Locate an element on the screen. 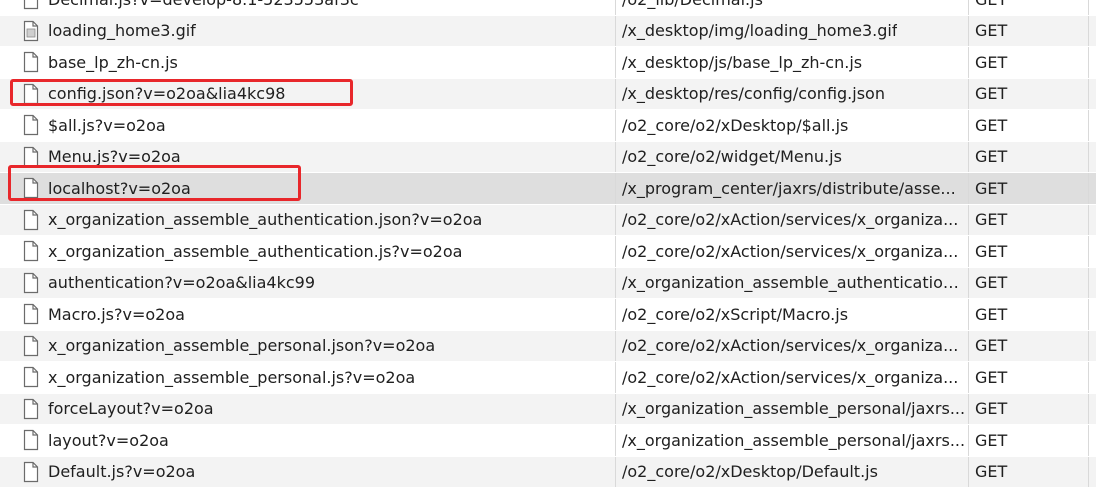 The height and width of the screenshot is (488, 1096). request-path-cell: /o2_core/o2/xDesktop/$all.js is located at coordinates (792, 125).